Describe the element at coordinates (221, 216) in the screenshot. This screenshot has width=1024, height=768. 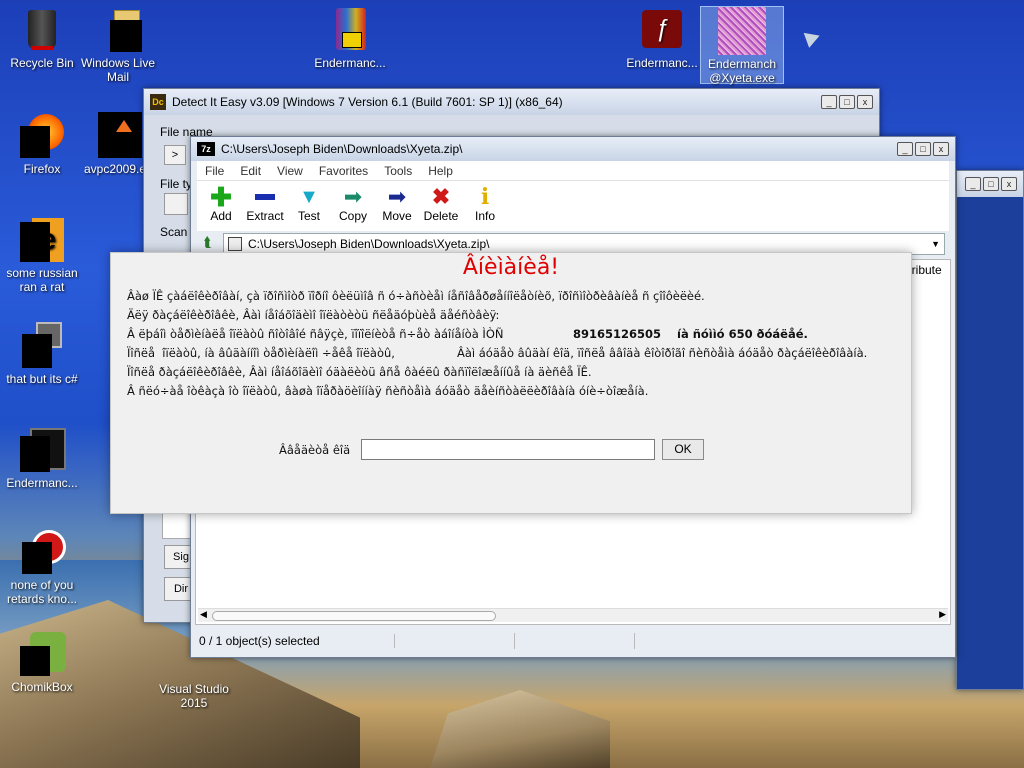
I see `add-button-label: Add` at that location.